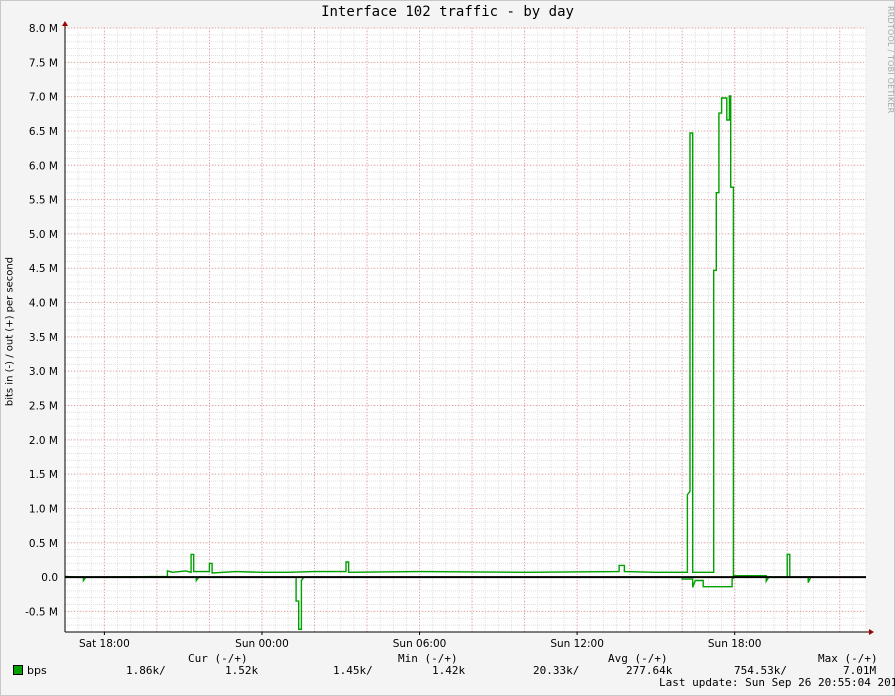  Describe the element at coordinates (43, 304) in the screenshot. I see `y-tick-label: 4.0 M` at that location.